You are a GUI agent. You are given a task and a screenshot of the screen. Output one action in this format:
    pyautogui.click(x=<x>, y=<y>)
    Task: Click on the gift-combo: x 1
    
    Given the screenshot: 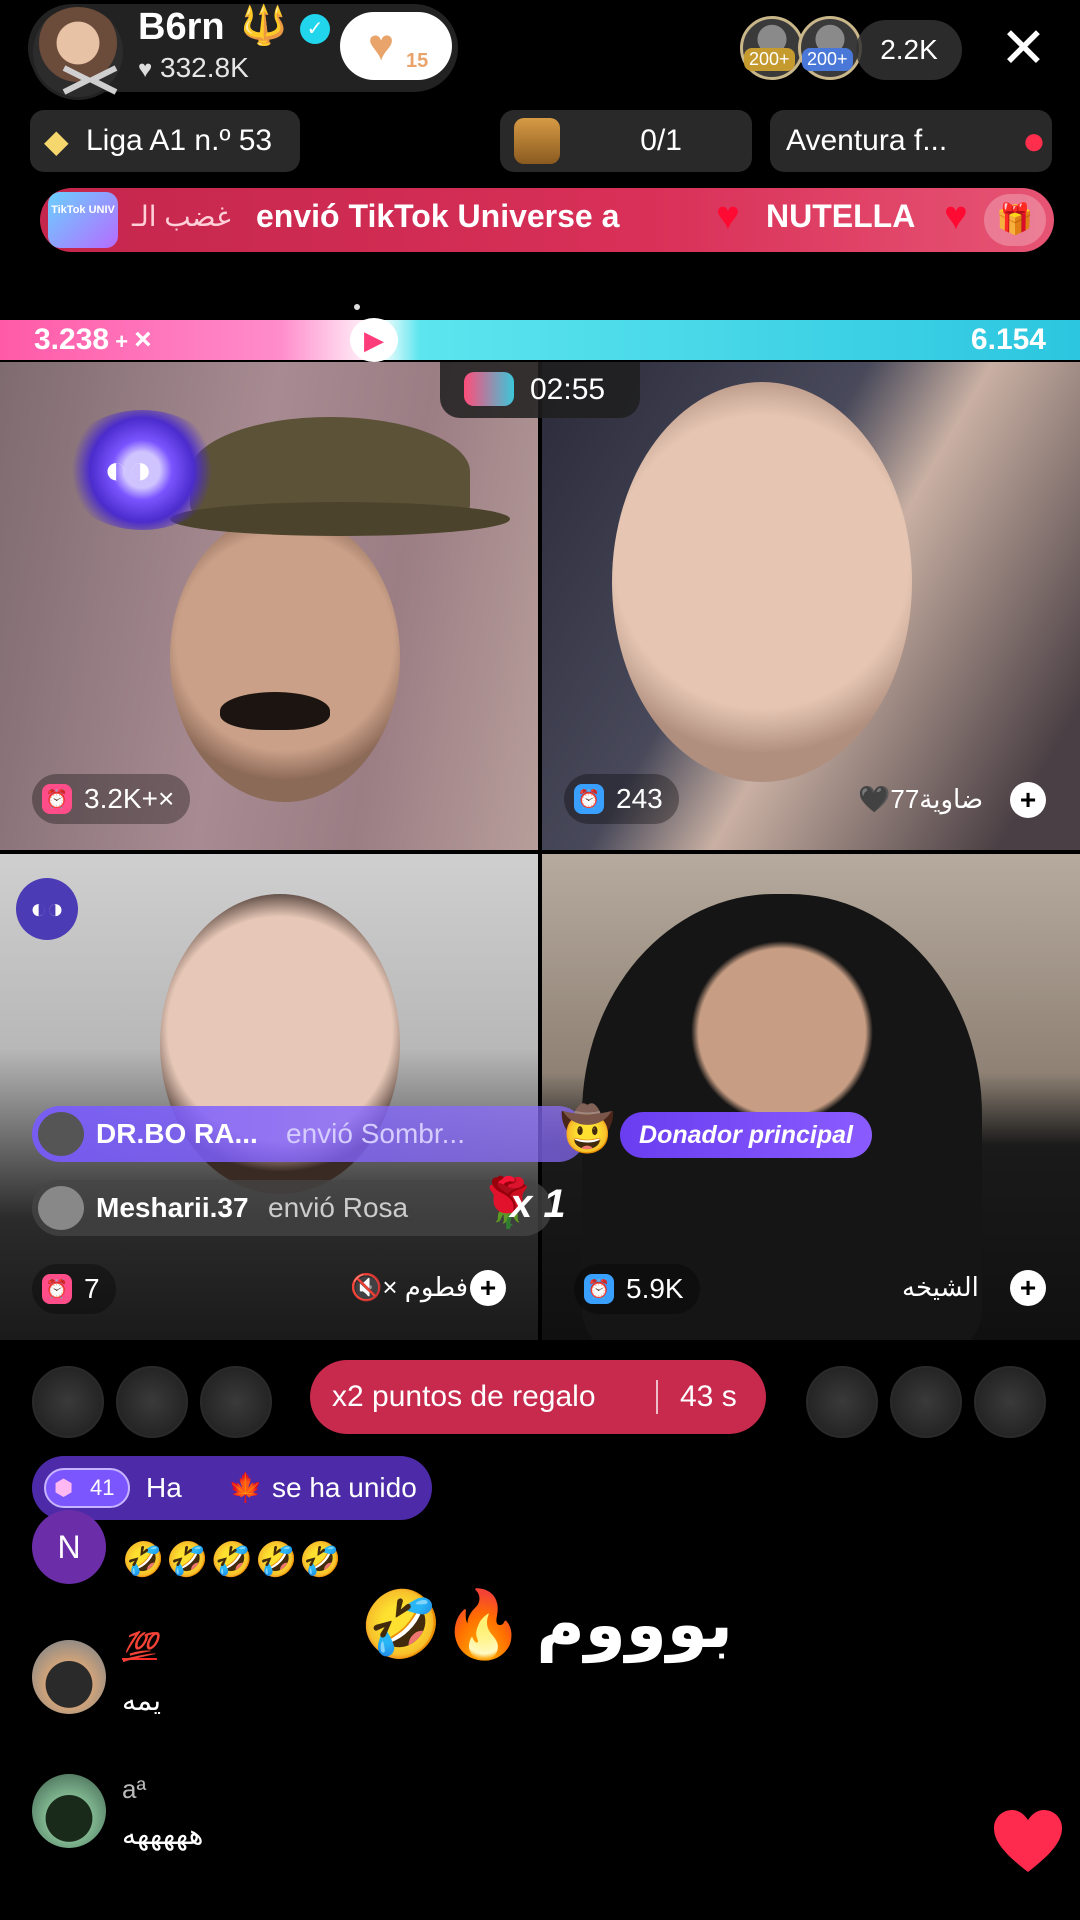 What is the action you would take?
    pyautogui.click(x=538, y=1204)
    